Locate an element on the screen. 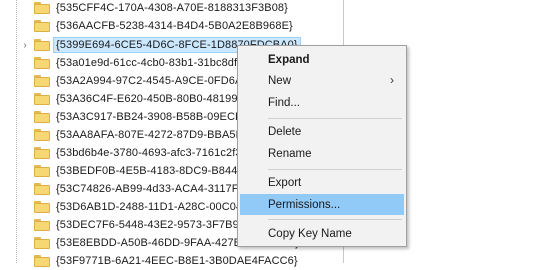  tree-row: {53F9771B-6A21-4EEC-B8E1-3B0DAE4FACC6} is located at coordinates (171, 261).